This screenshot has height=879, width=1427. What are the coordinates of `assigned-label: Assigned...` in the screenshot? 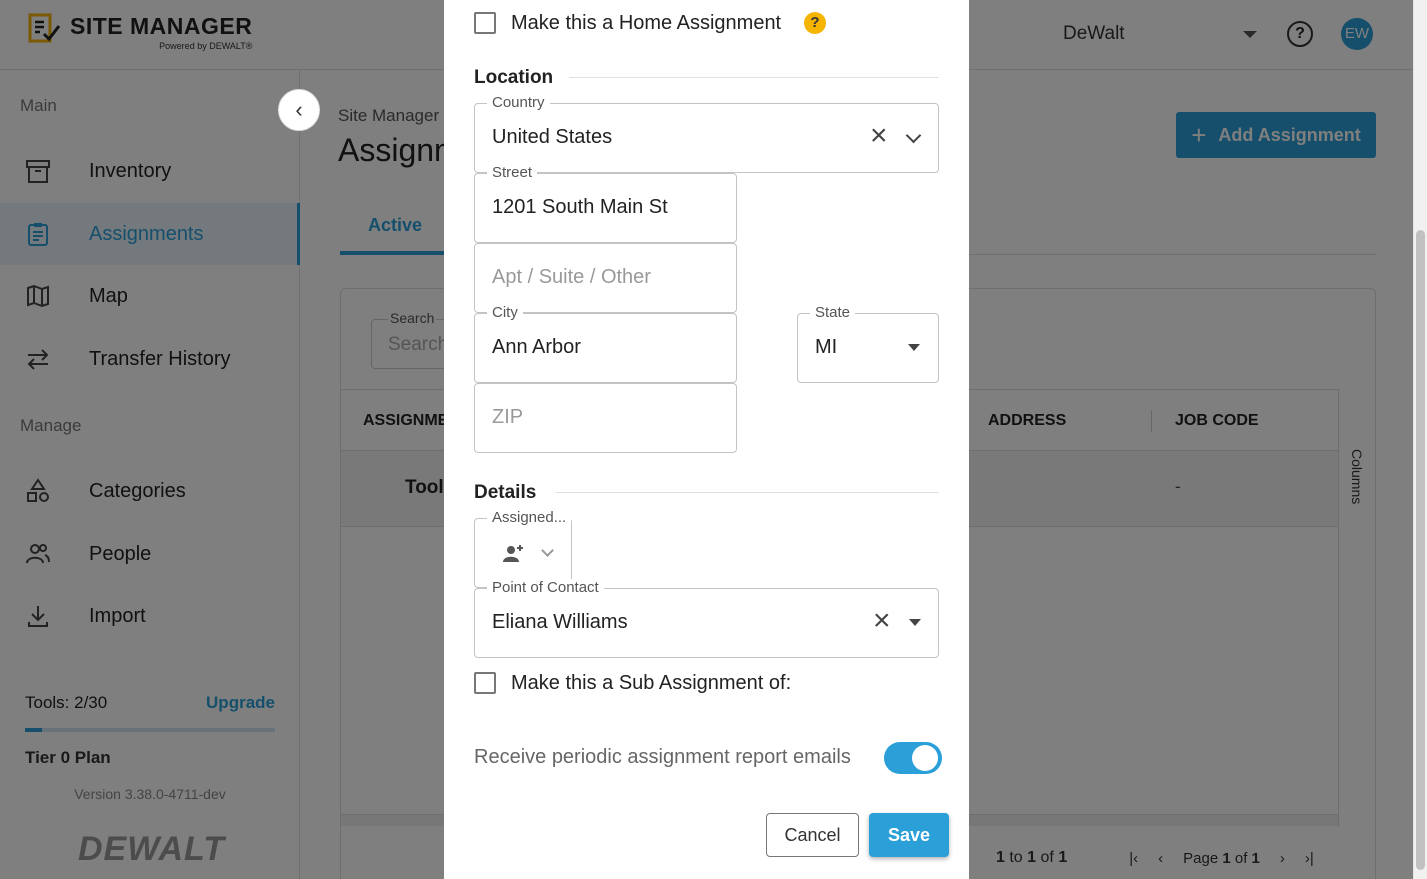 It's located at (529, 517).